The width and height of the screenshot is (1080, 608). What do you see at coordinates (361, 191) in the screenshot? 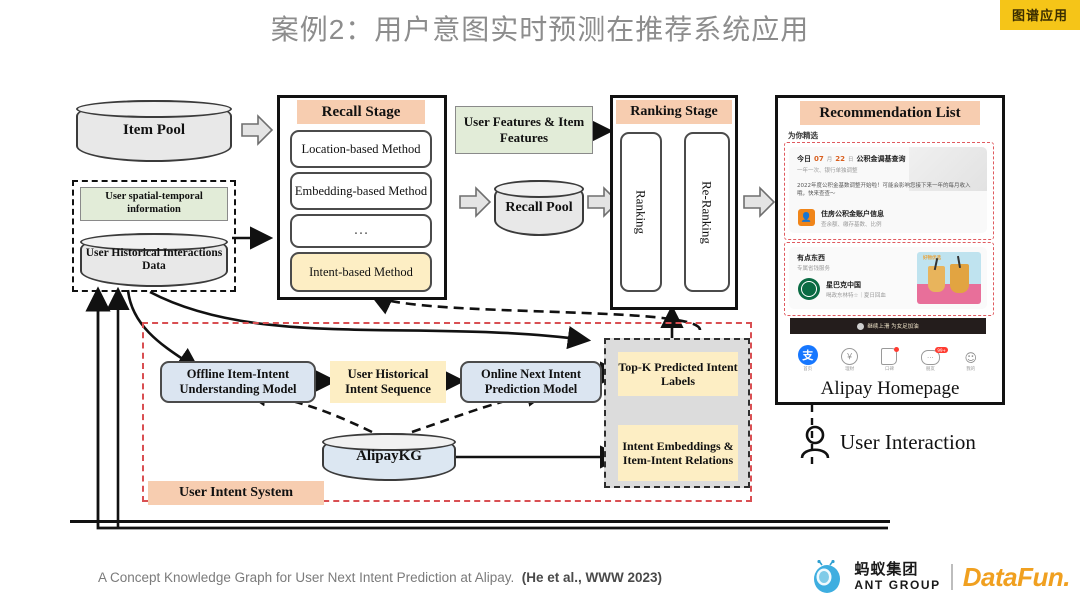
I see `recall-method-embedding: Embedding-based Method` at bounding box center [361, 191].